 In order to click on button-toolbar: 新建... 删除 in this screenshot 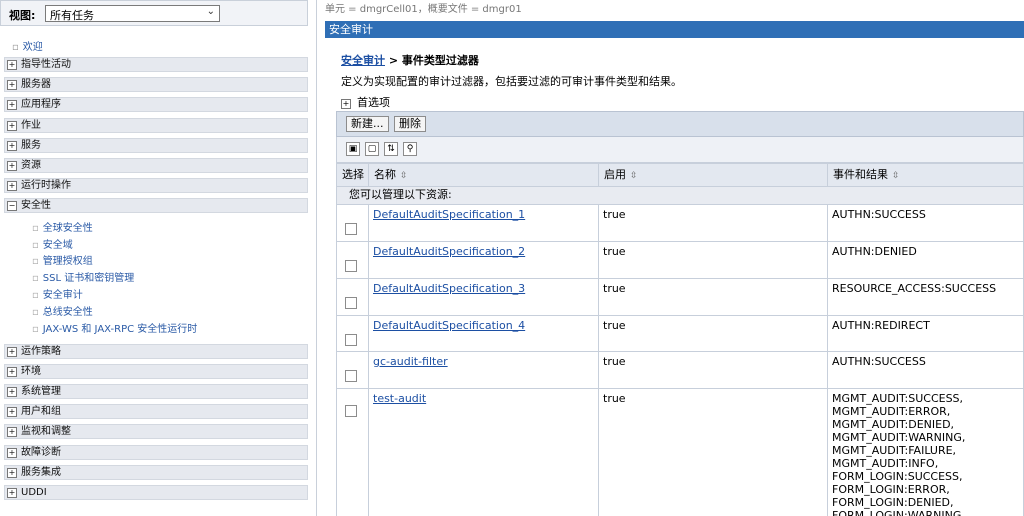, I will do `click(680, 124)`.